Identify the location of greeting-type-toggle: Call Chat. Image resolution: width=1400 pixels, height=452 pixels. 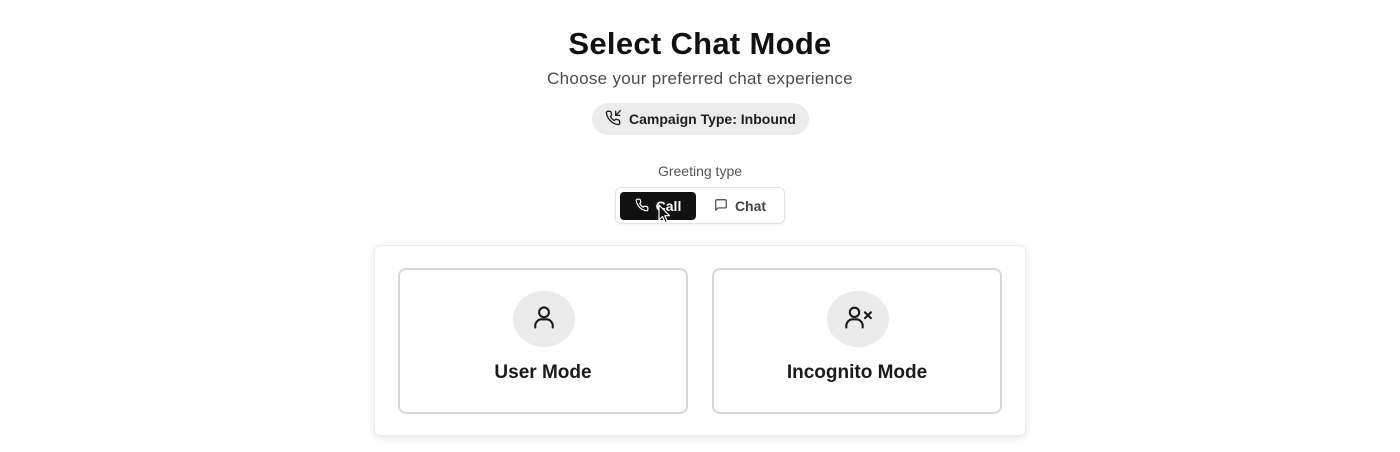
(700, 205).